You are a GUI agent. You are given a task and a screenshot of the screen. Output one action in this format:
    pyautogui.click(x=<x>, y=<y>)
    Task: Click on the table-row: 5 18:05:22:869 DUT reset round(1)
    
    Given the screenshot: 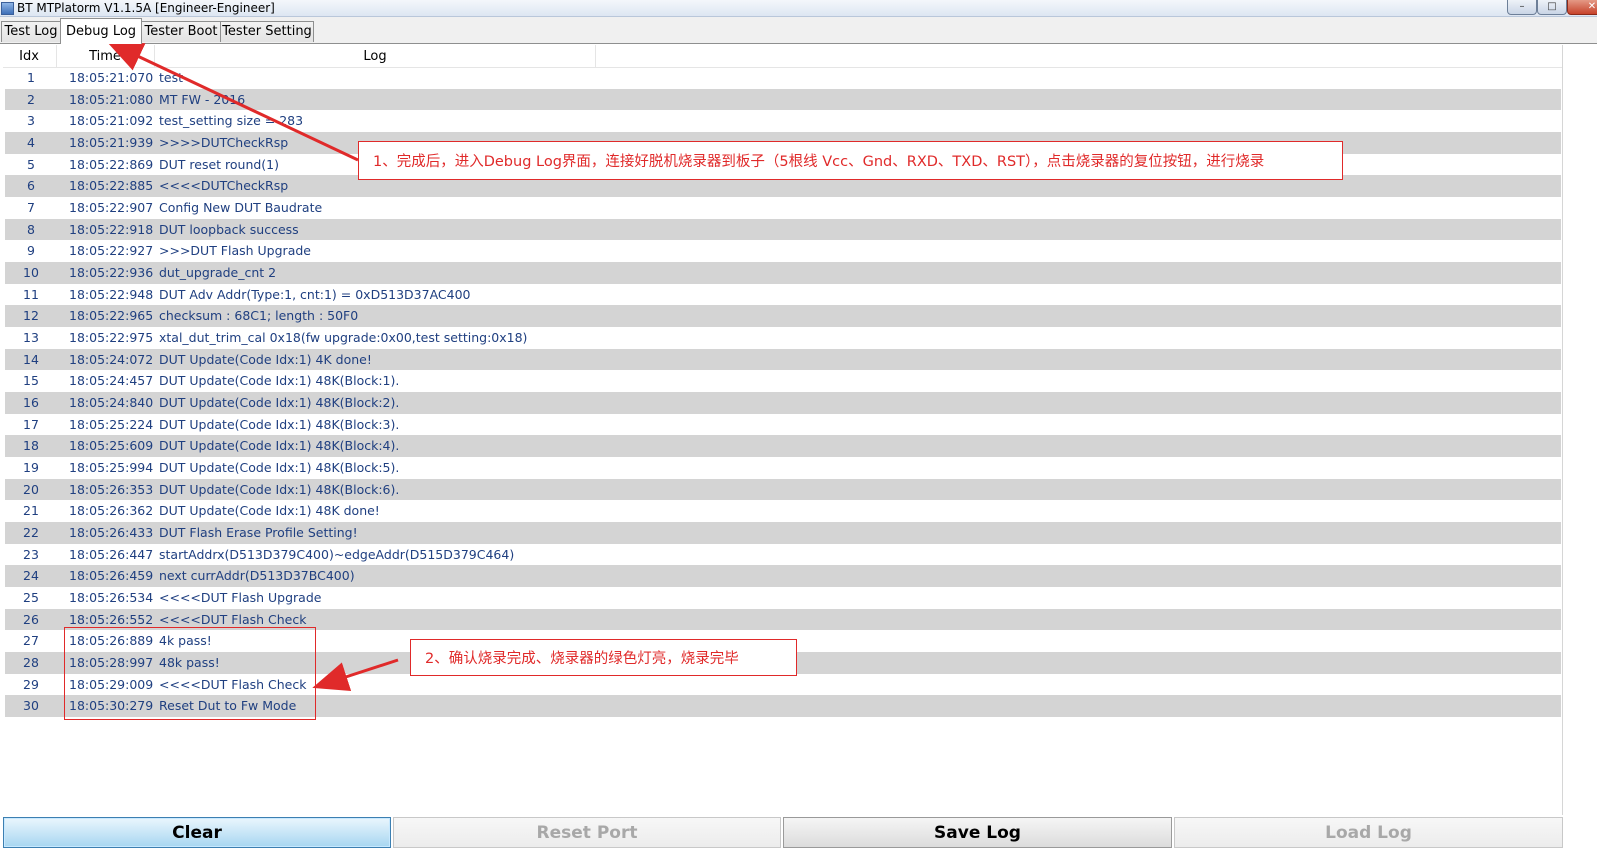 What is the action you would take?
    pyautogui.click(x=783, y=165)
    